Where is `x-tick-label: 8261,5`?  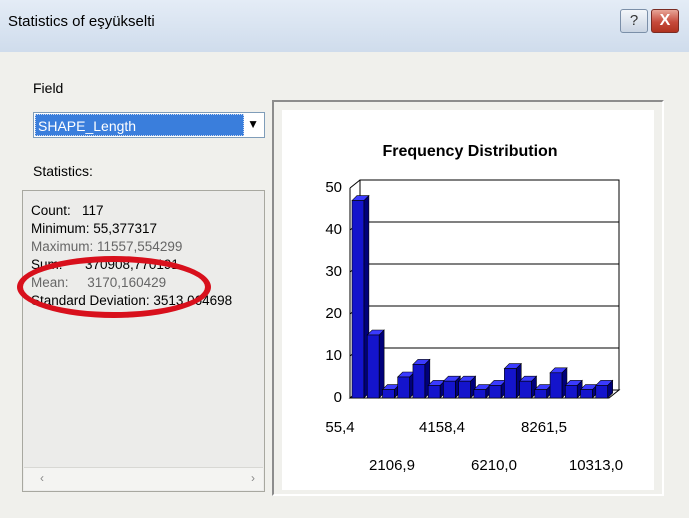 x-tick-label: 8261,5 is located at coordinates (544, 427).